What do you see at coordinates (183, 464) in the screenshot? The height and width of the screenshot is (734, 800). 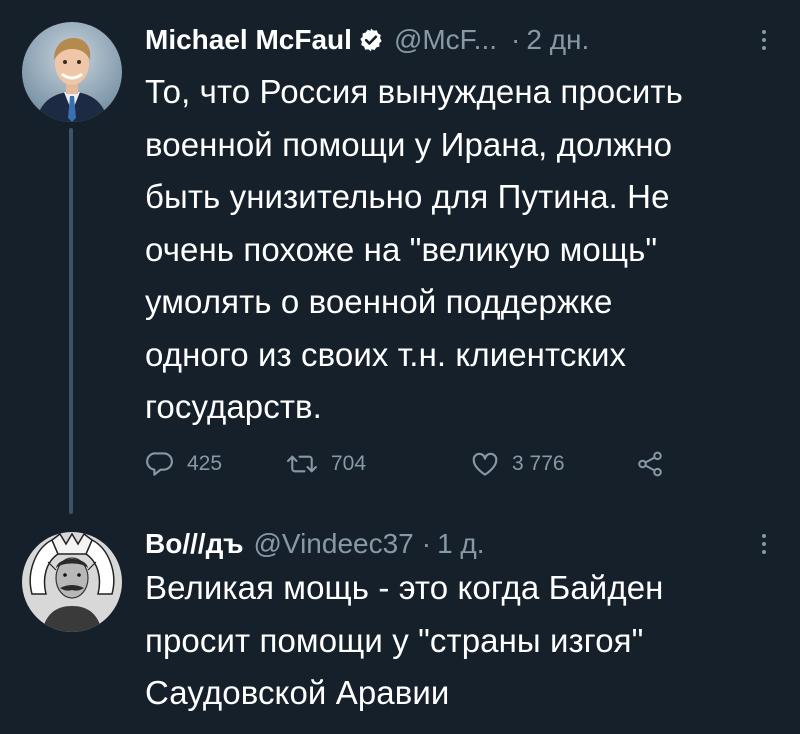 I see `reply-button: 425` at bounding box center [183, 464].